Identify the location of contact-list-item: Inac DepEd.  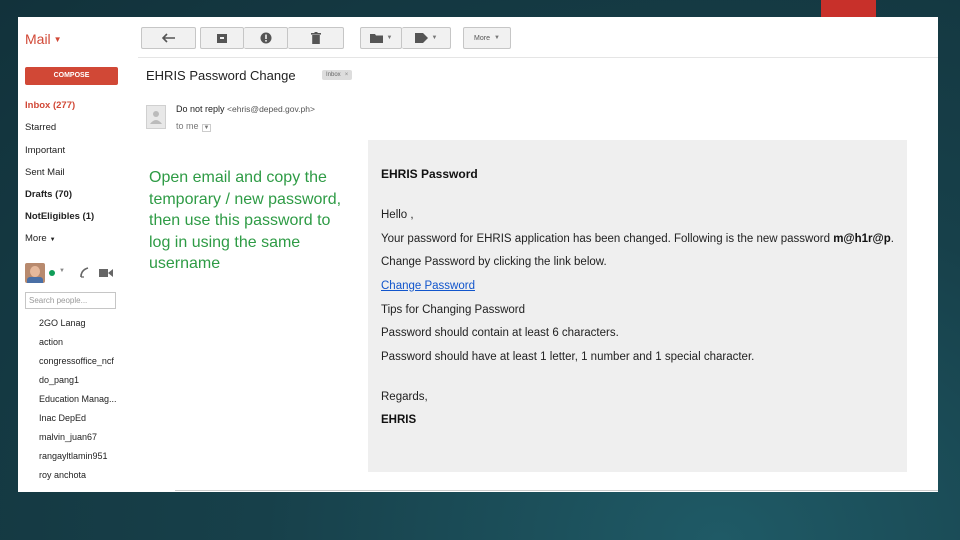
(62, 418).